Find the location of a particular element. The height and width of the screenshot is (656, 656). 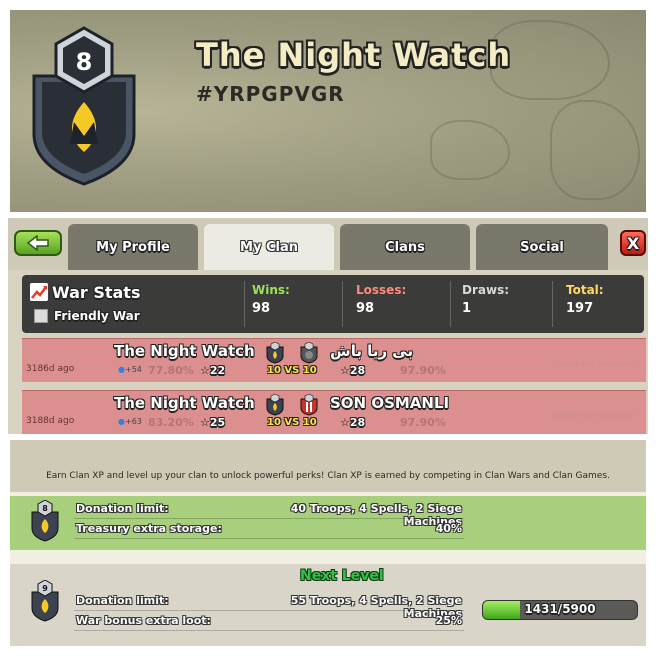

tab-social: Social is located at coordinates (542, 247).